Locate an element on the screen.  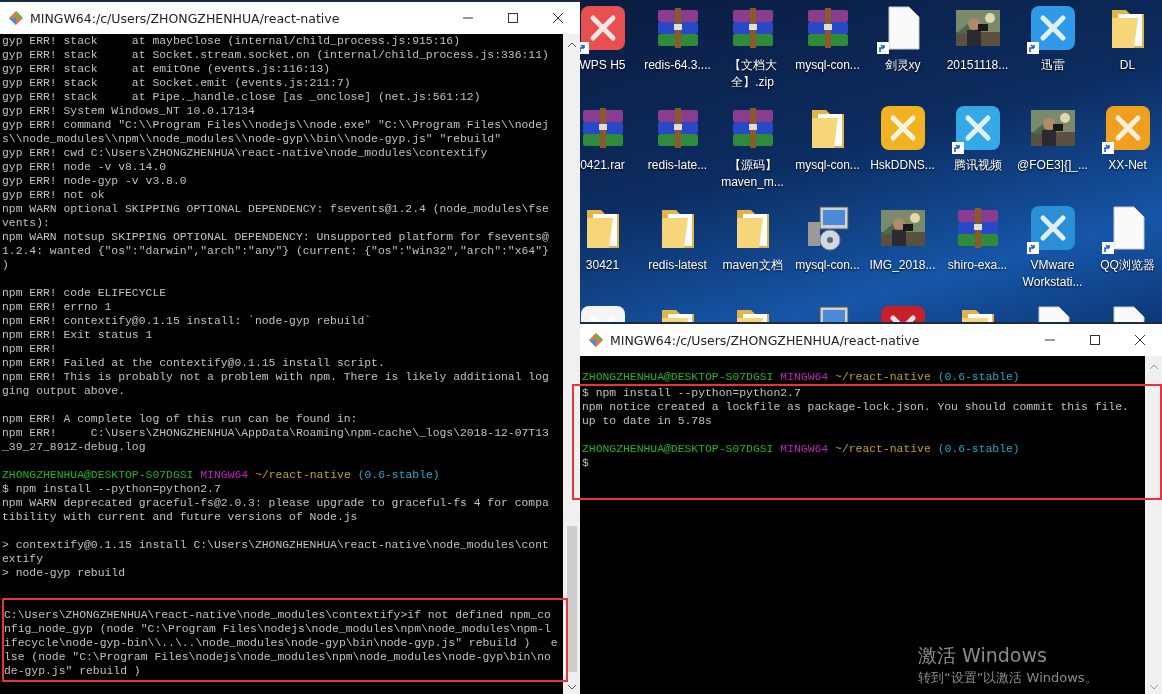
terminal-line: de-gyp.js" rebuild ) is located at coordinates (73, 671).